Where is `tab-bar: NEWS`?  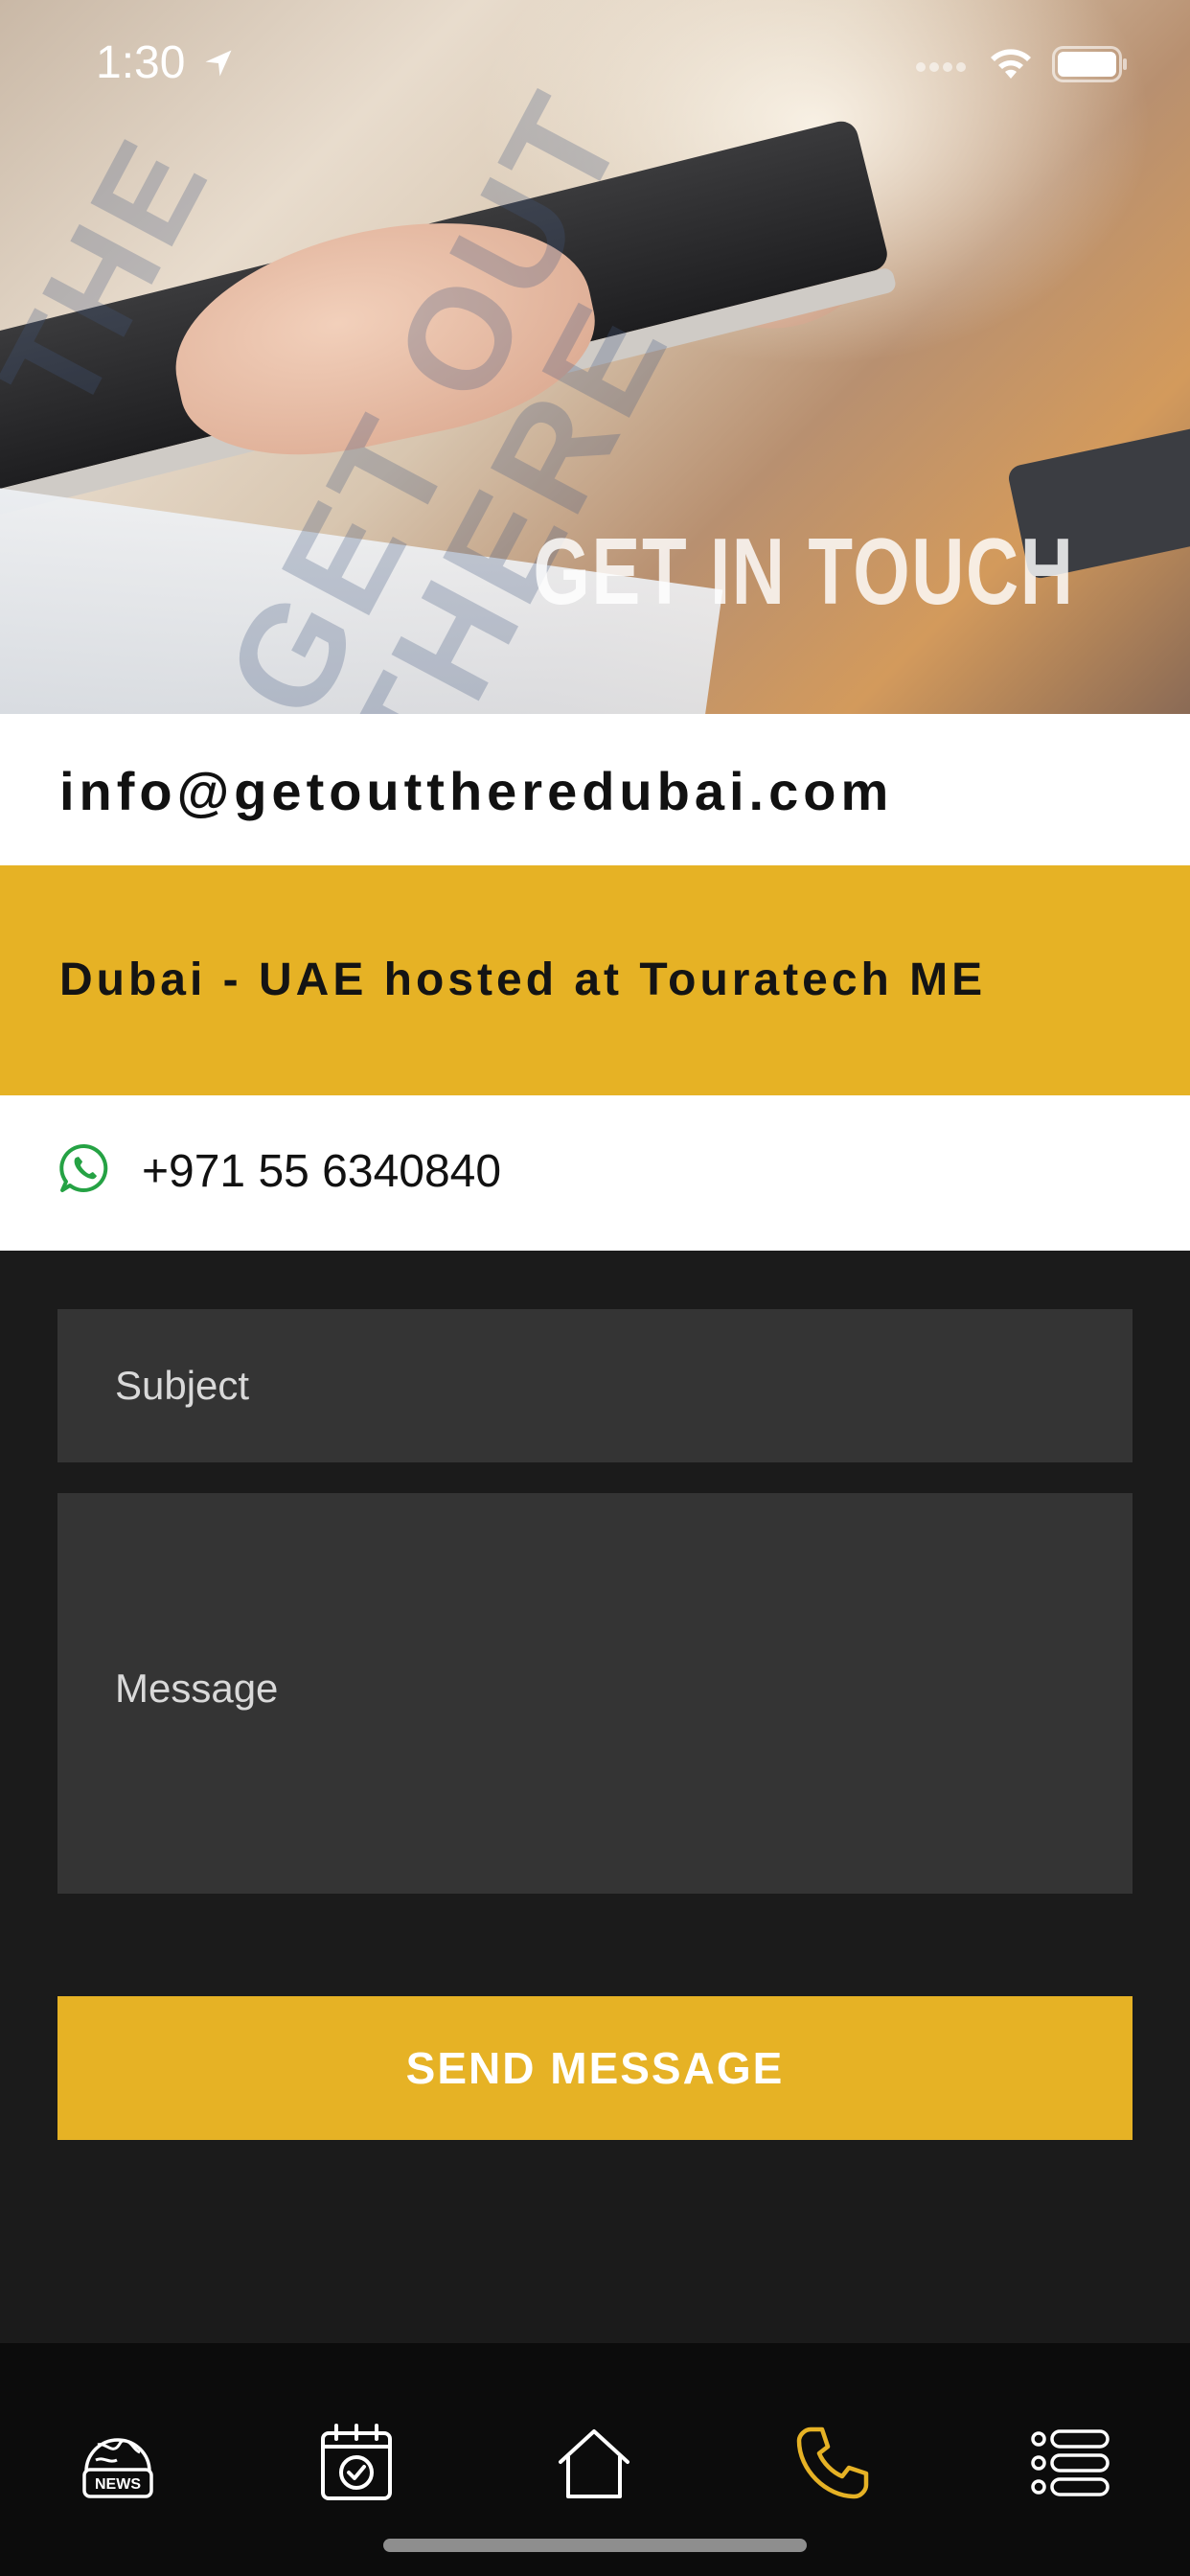
tab-bar: NEWS is located at coordinates (595, 2459).